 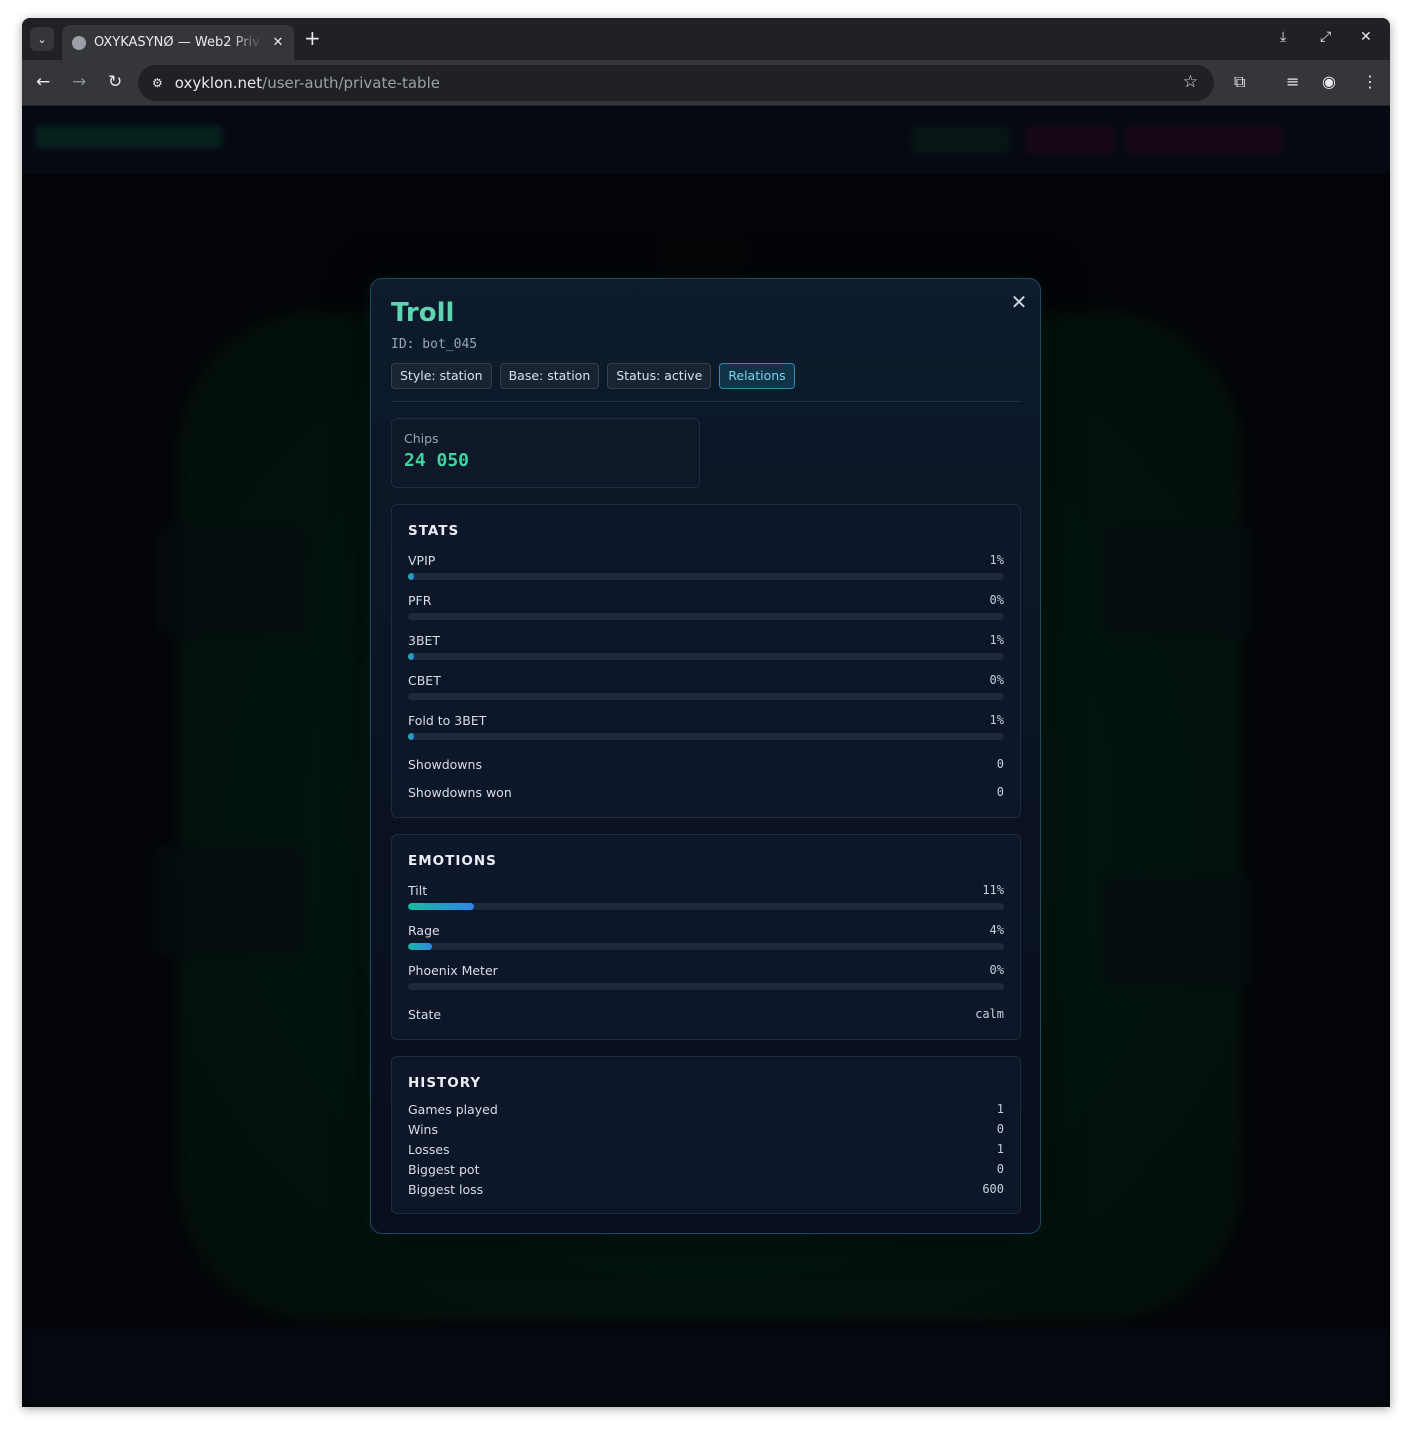 I want to click on section-title: EMOTIONS, so click(x=452, y=861).